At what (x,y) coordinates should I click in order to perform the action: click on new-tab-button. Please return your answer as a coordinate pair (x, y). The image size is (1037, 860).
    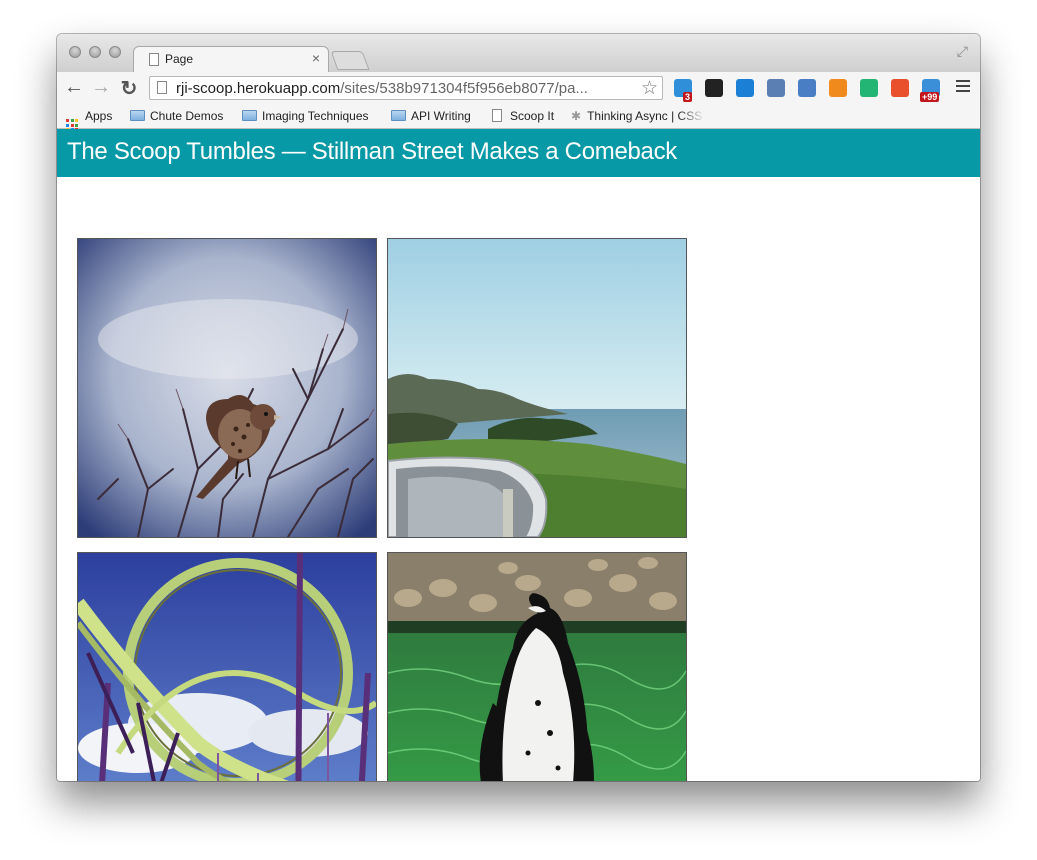
    Looking at the image, I should click on (350, 60).